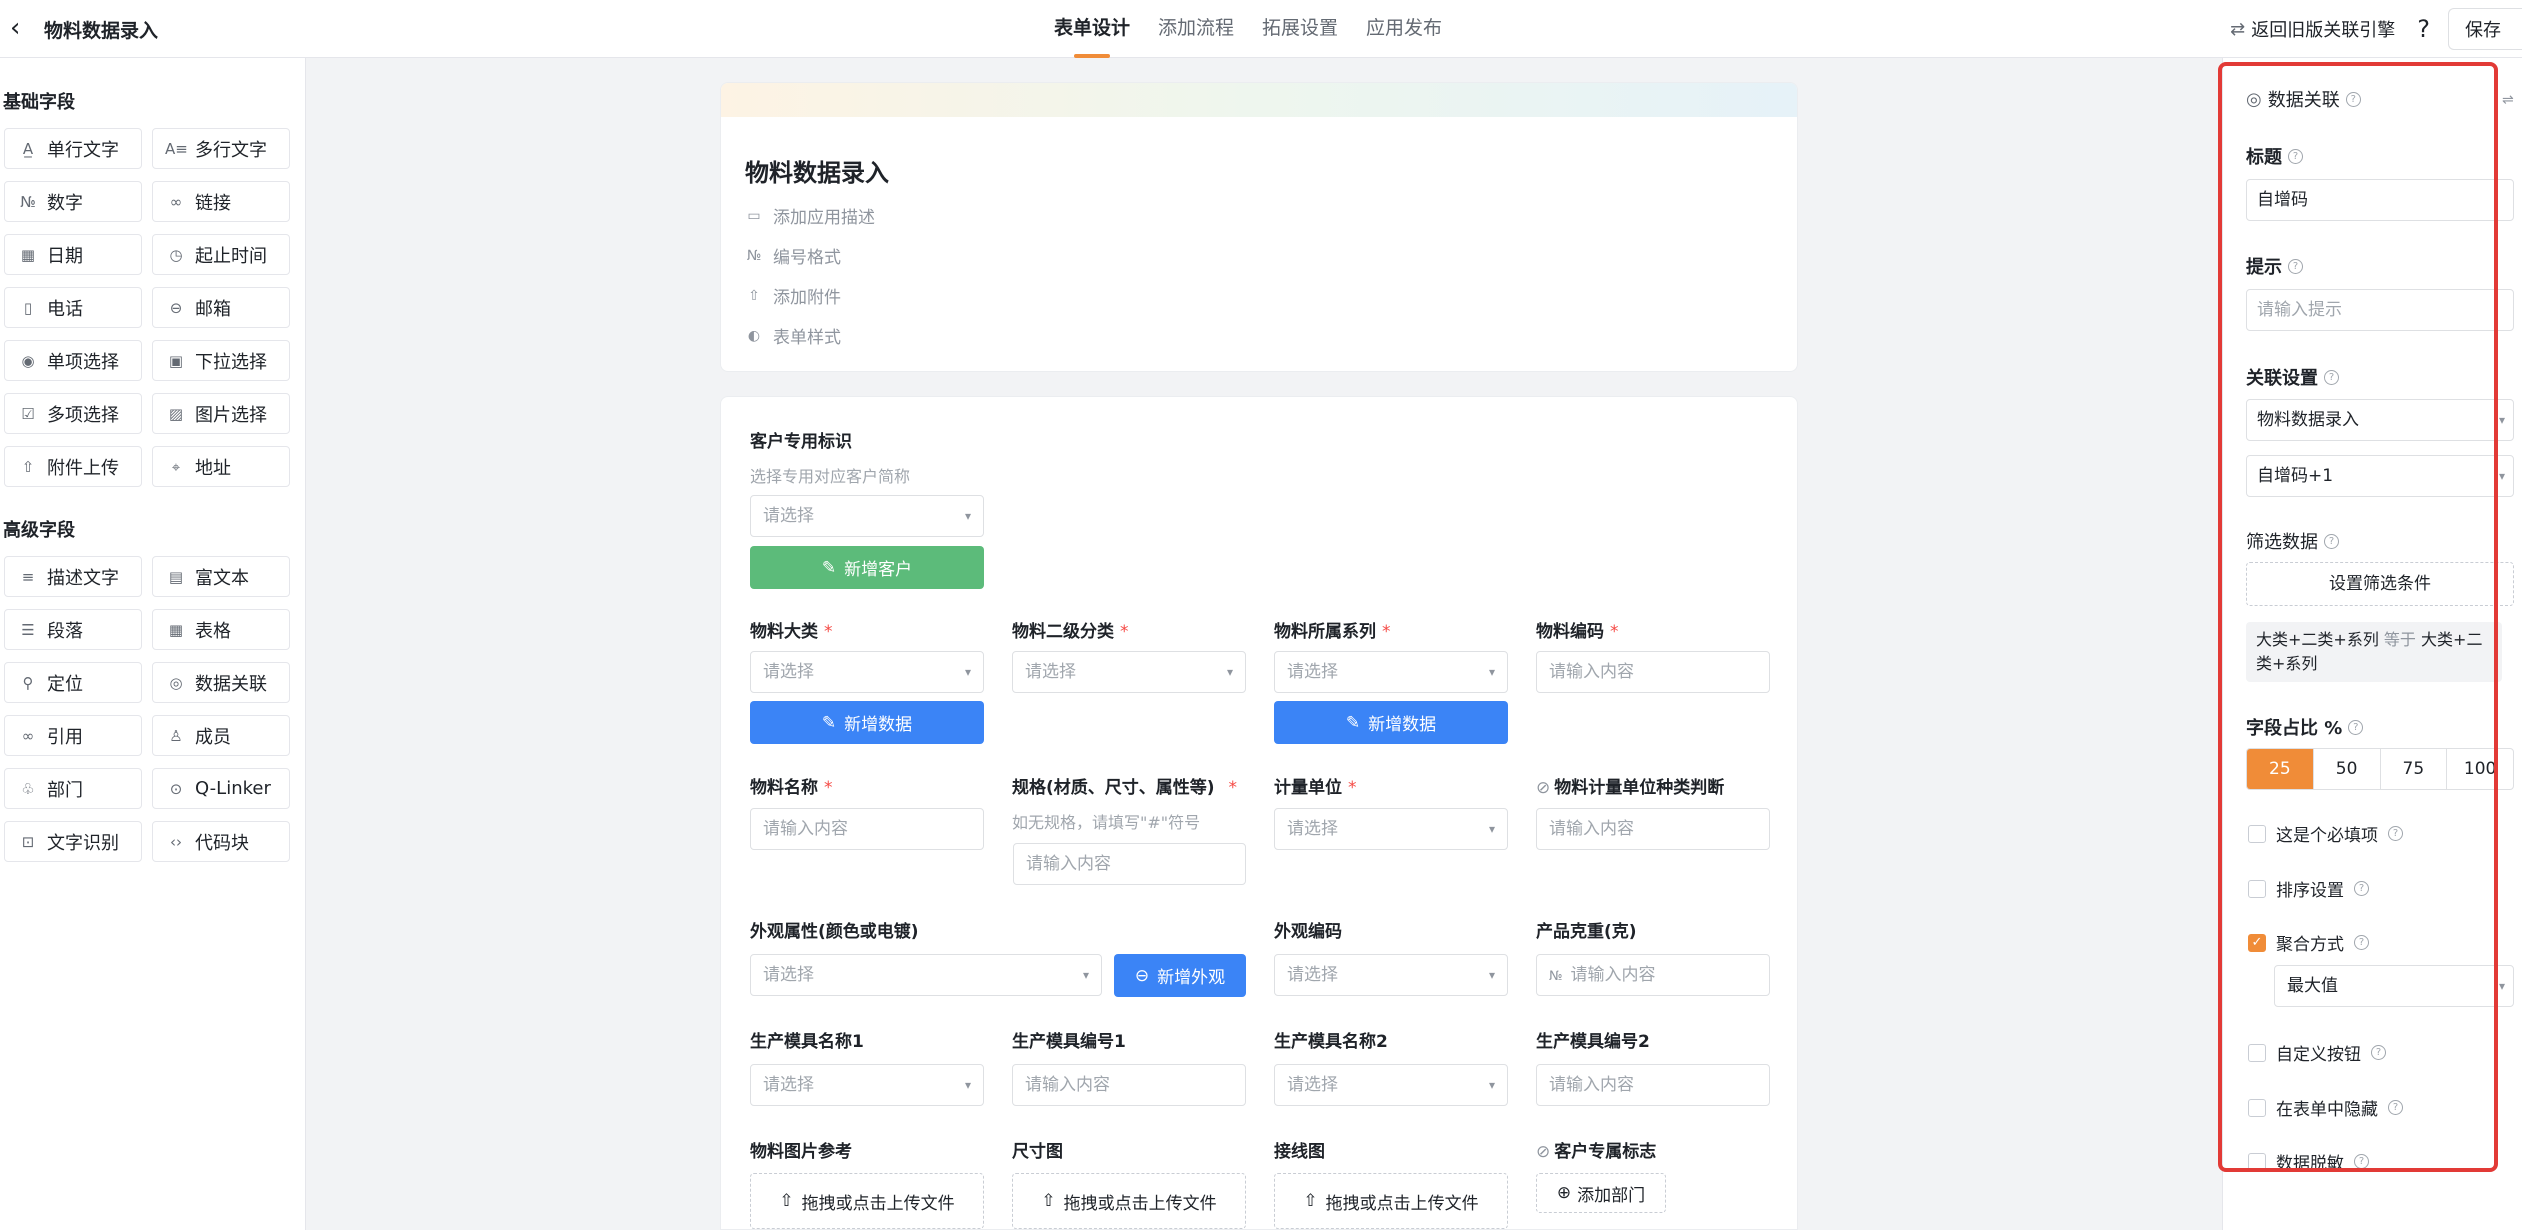 This screenshot has height=1230, width=2522. Describe the element at coordinates (1391, 672) in the screenshot. I see `material-series-select: 请选择 ▾` at that location.